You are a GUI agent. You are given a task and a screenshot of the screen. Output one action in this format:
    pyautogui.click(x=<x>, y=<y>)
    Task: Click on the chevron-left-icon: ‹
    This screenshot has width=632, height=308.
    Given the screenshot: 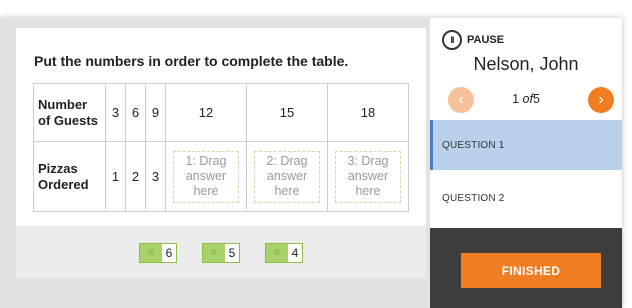 What is the action you would take?
    pyautogui.click(x=461, y=99)
    